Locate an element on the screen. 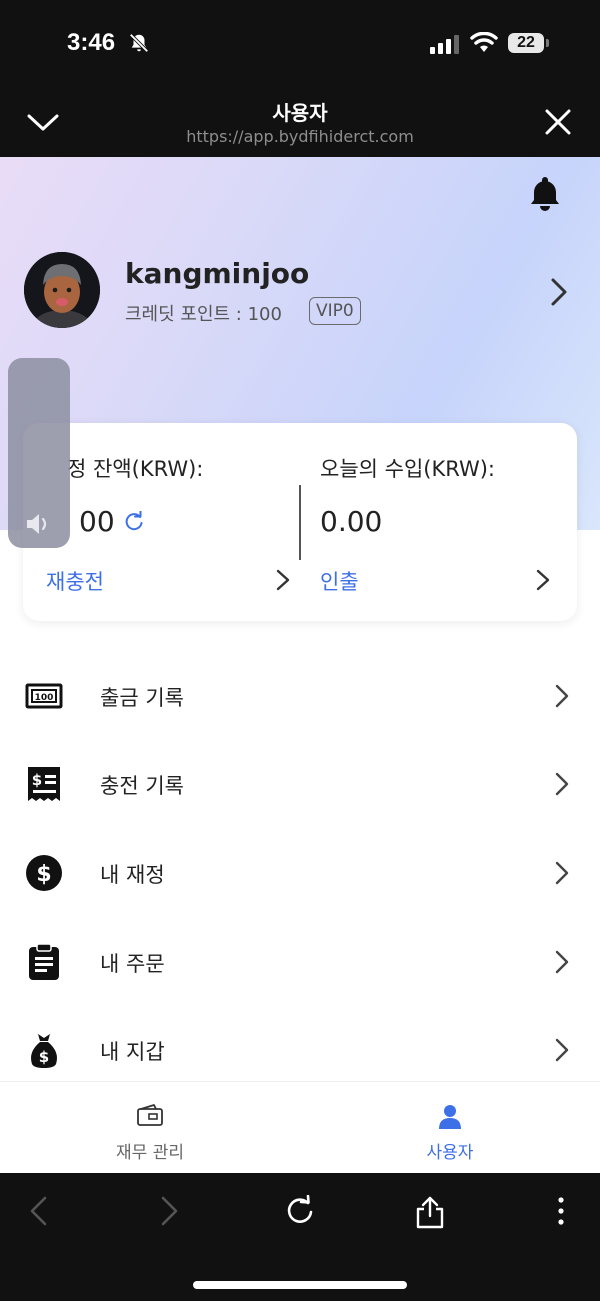 The width and height of the screenshot is (600, 1301). speaker-icon is located at coordinates (38, 526).